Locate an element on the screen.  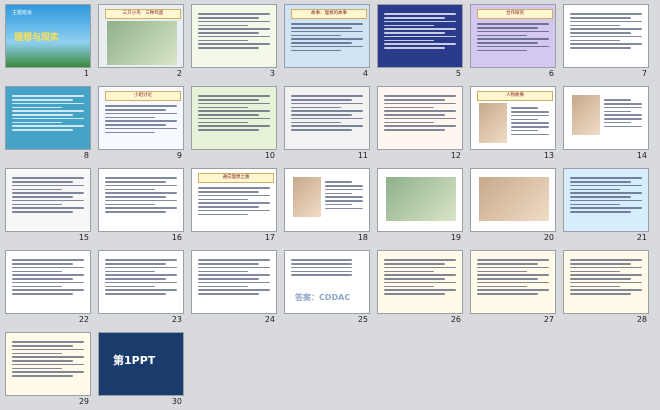
slide-number: 7 is located at coordinates (644, 73).